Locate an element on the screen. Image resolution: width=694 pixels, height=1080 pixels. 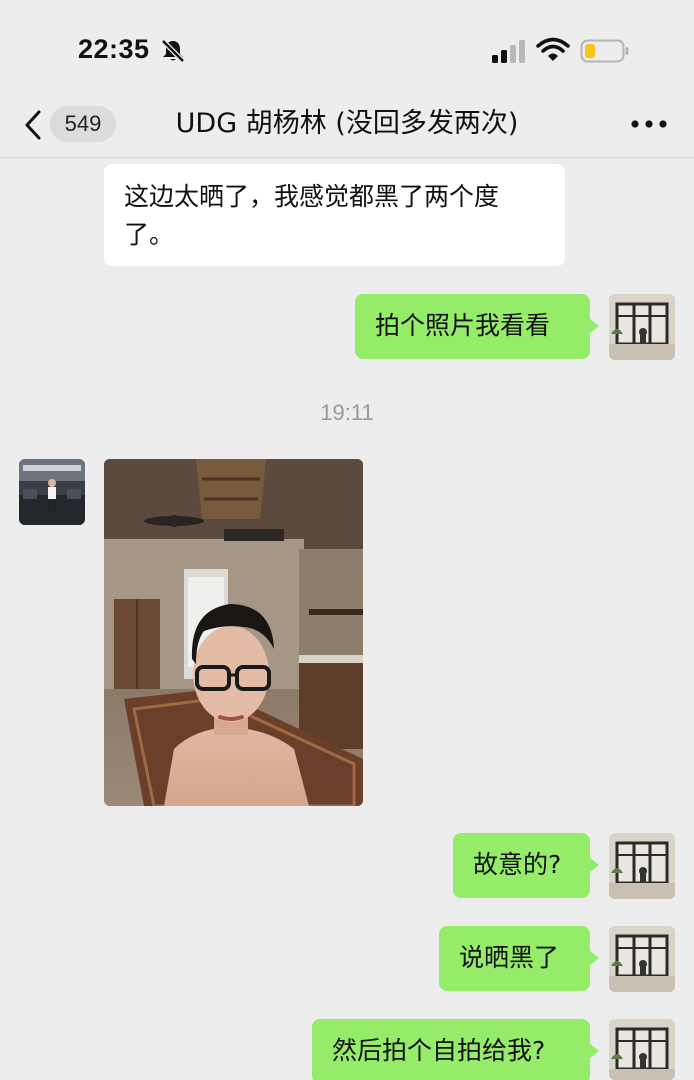
gym-avatar-image is located at coordinates (52, 492).